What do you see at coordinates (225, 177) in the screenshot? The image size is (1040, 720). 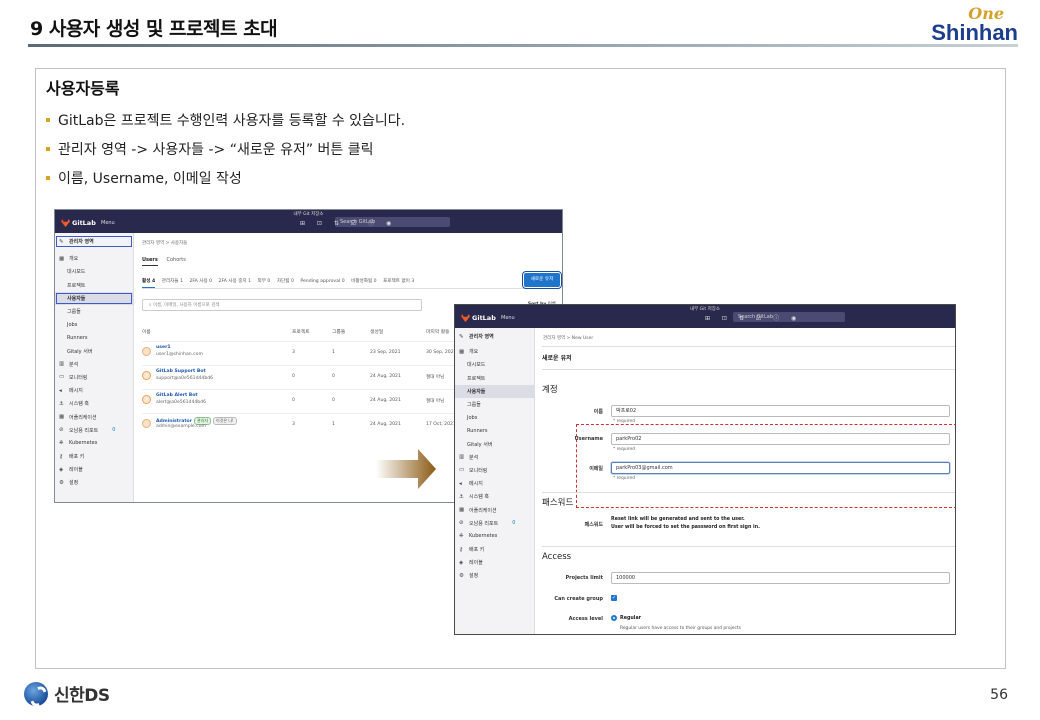 I see `bullet-item: 이름, Username, 이메일 작성` at bounding box center [225, 177].